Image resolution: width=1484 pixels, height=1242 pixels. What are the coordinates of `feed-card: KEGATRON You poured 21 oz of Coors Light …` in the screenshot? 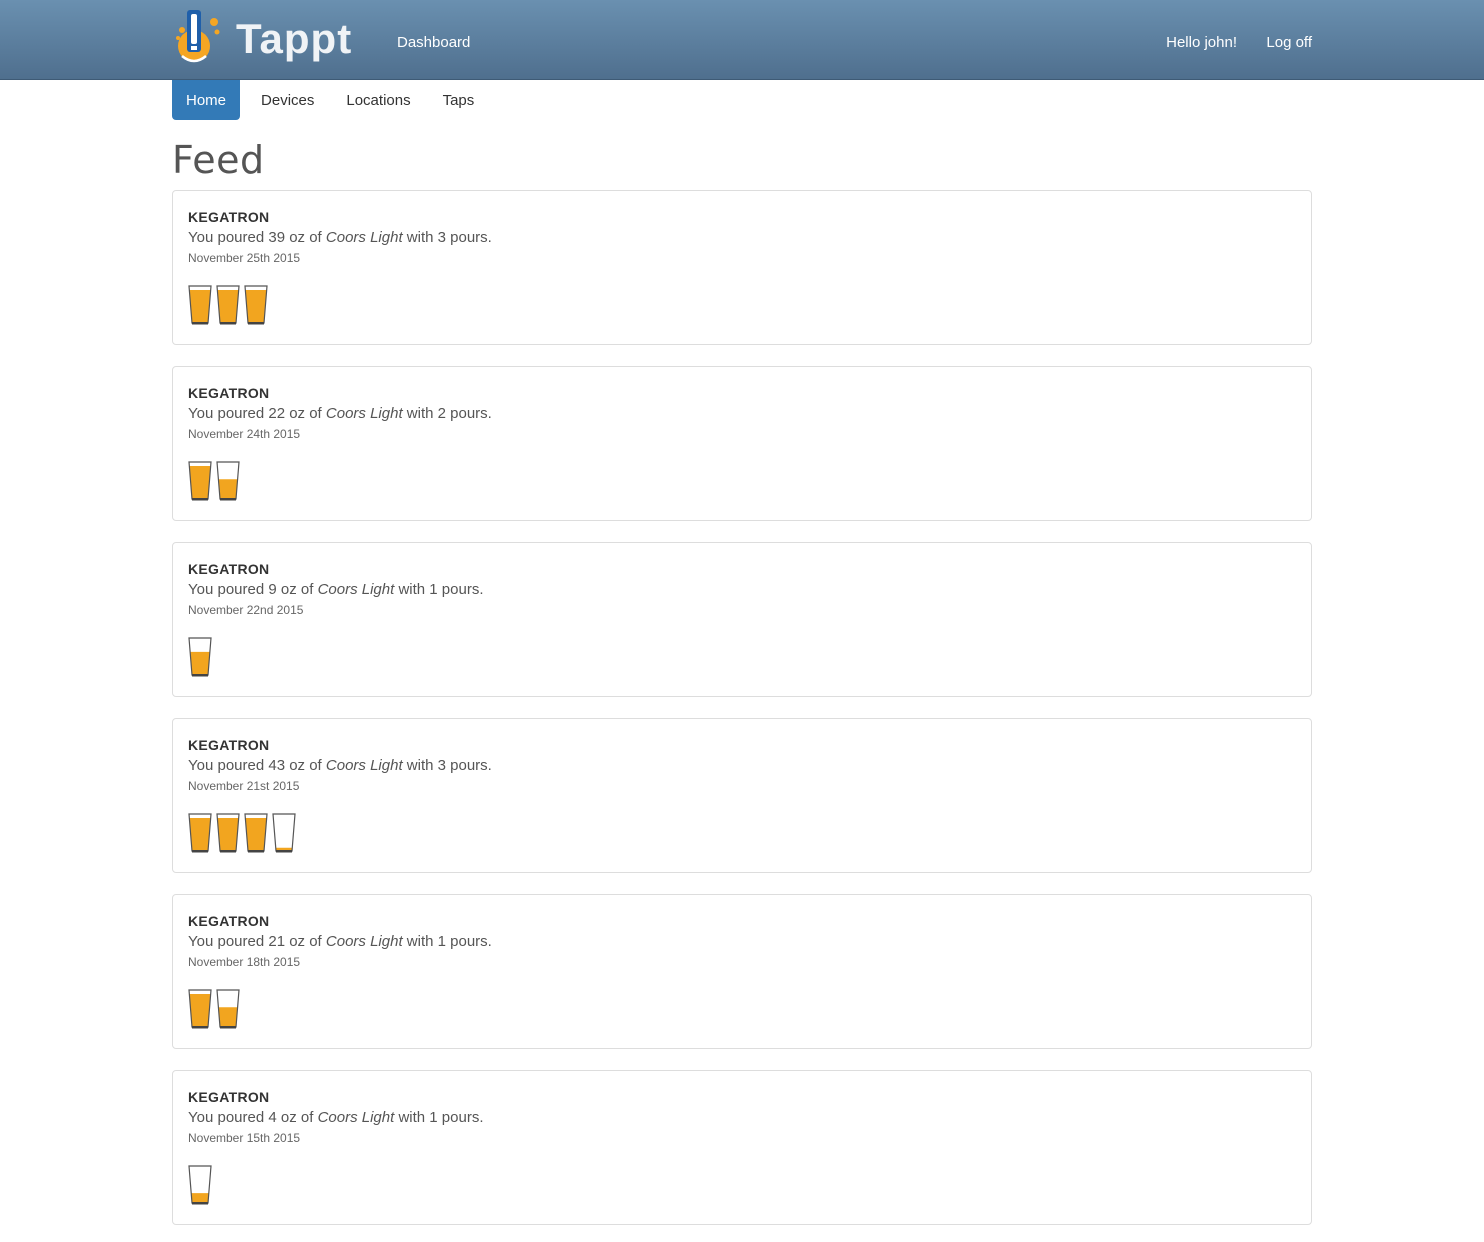 It's located at (742, 971).